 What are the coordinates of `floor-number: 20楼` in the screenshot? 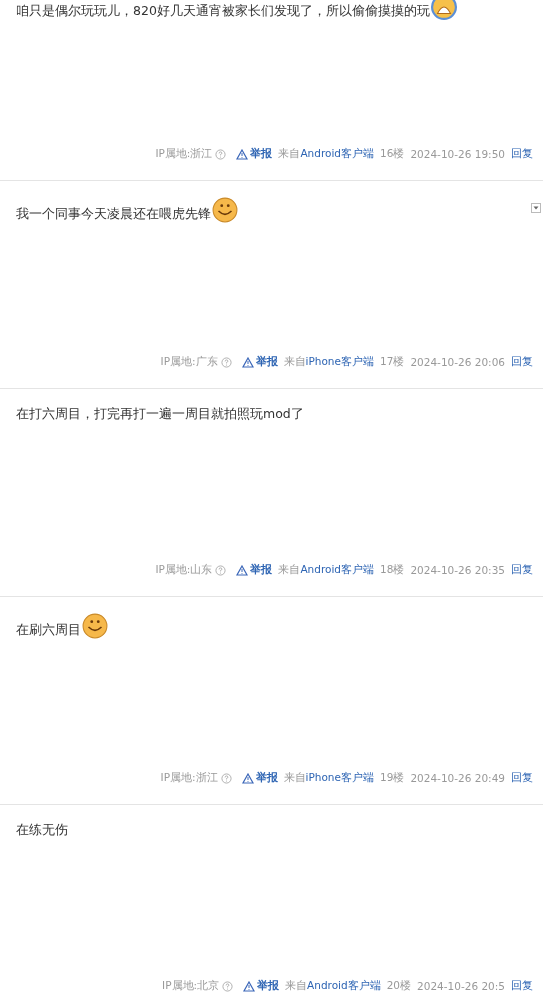 It's located at (399, 986).